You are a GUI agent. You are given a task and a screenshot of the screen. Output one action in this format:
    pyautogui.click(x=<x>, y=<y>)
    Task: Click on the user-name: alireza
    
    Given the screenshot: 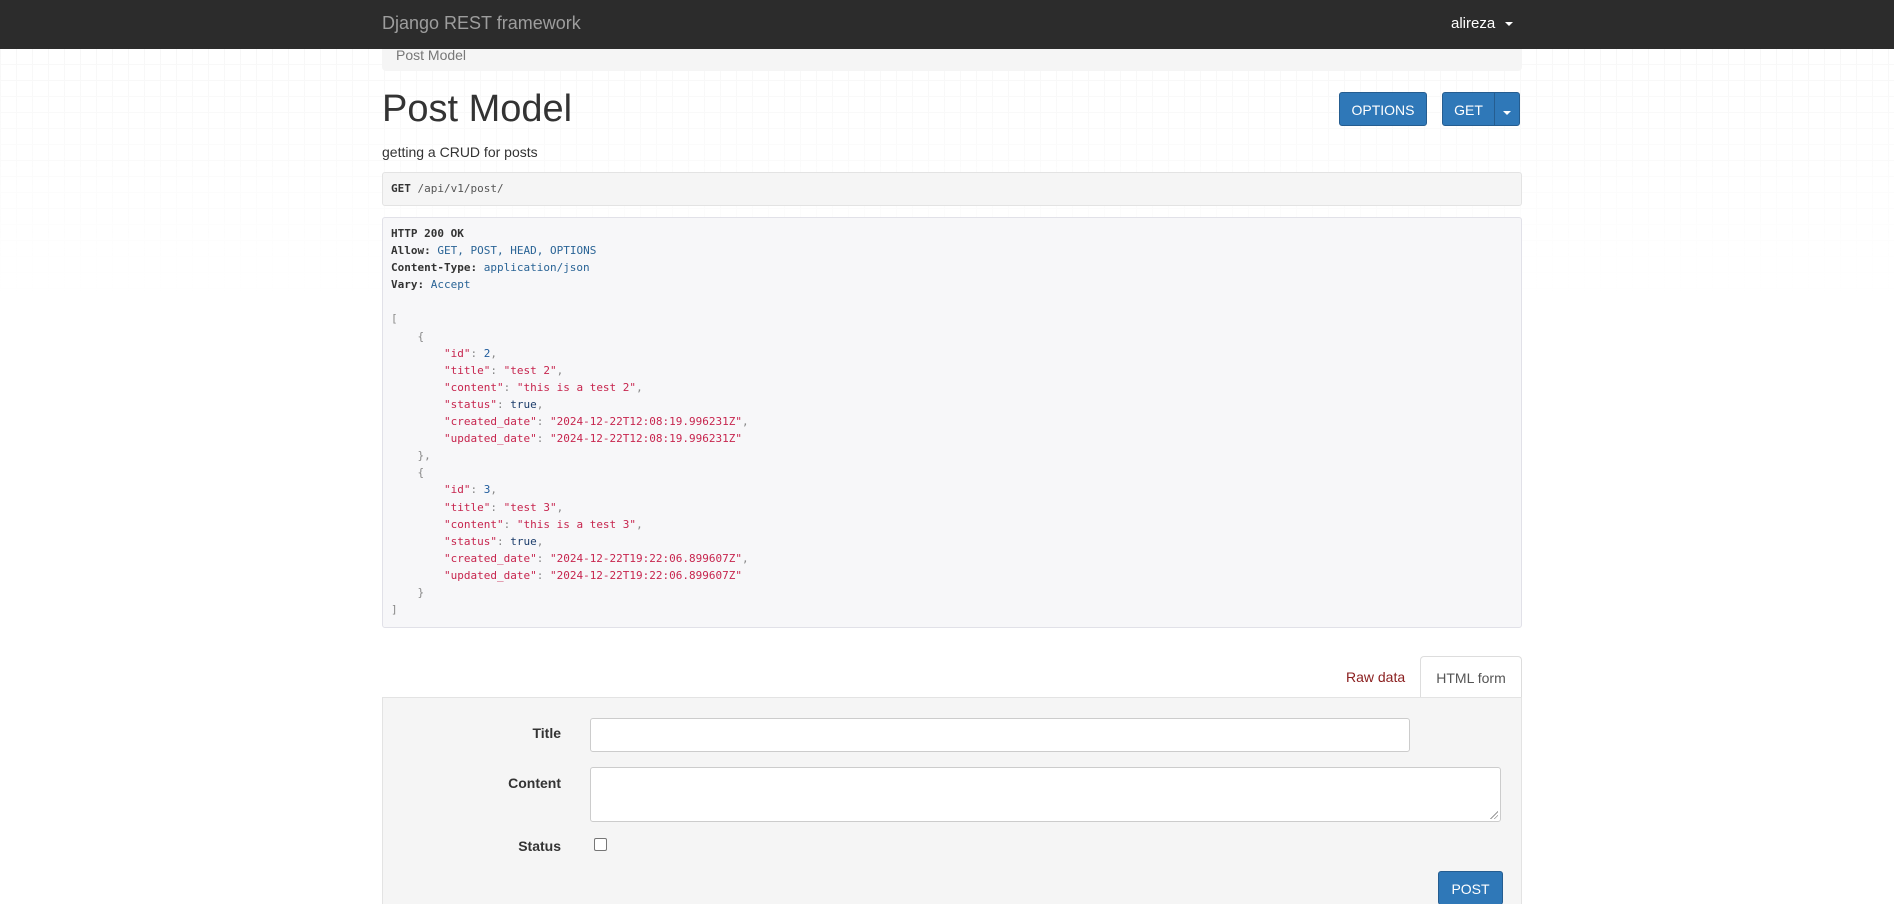 What is the action you would take?
    pyautogui.click(x=1473, y=23)
    